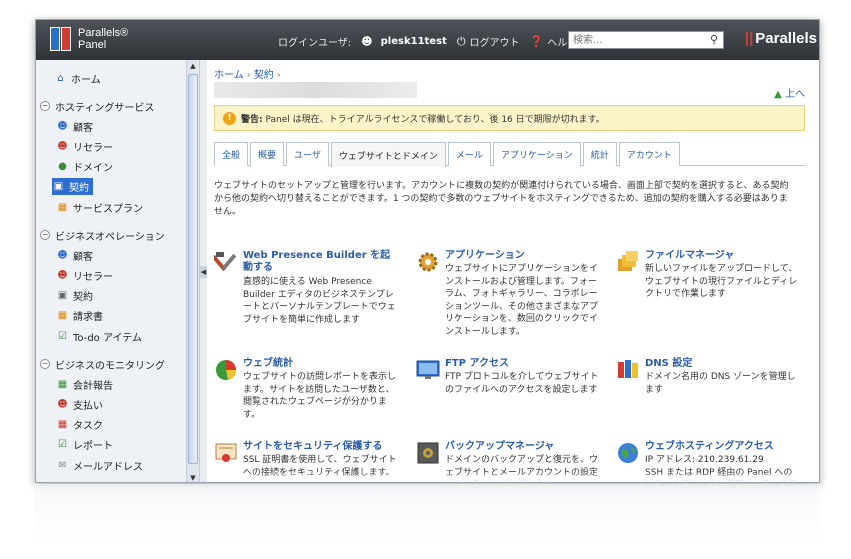 The height and width of the screenshot is (559, 851). I want to click on help-icon: ❓, so click(536, 41).